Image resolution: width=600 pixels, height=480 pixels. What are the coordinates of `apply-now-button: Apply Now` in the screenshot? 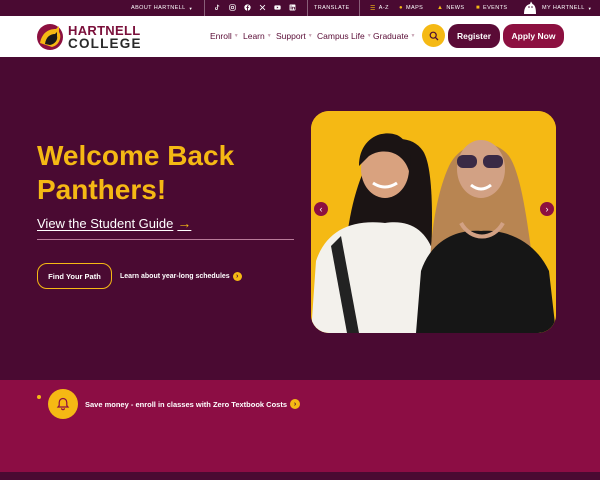 It's located at (533, 36).